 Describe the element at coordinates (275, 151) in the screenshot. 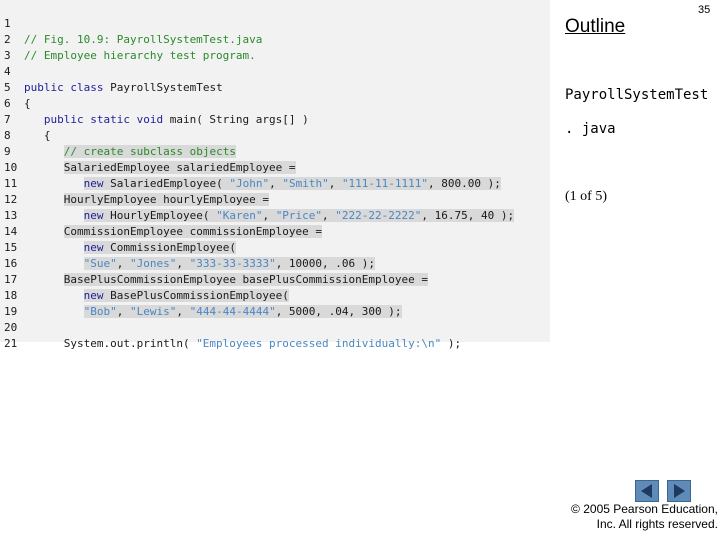

I see `code-line-9: 9 SalariedEmployee salariedEmployee =` at that location.